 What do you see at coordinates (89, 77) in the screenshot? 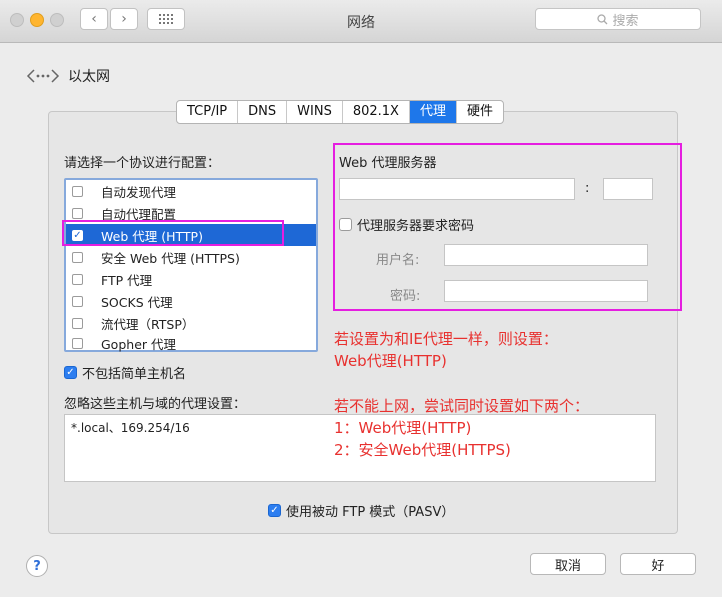
I see `back-label: 以太网` at bounding box center [89, 77].